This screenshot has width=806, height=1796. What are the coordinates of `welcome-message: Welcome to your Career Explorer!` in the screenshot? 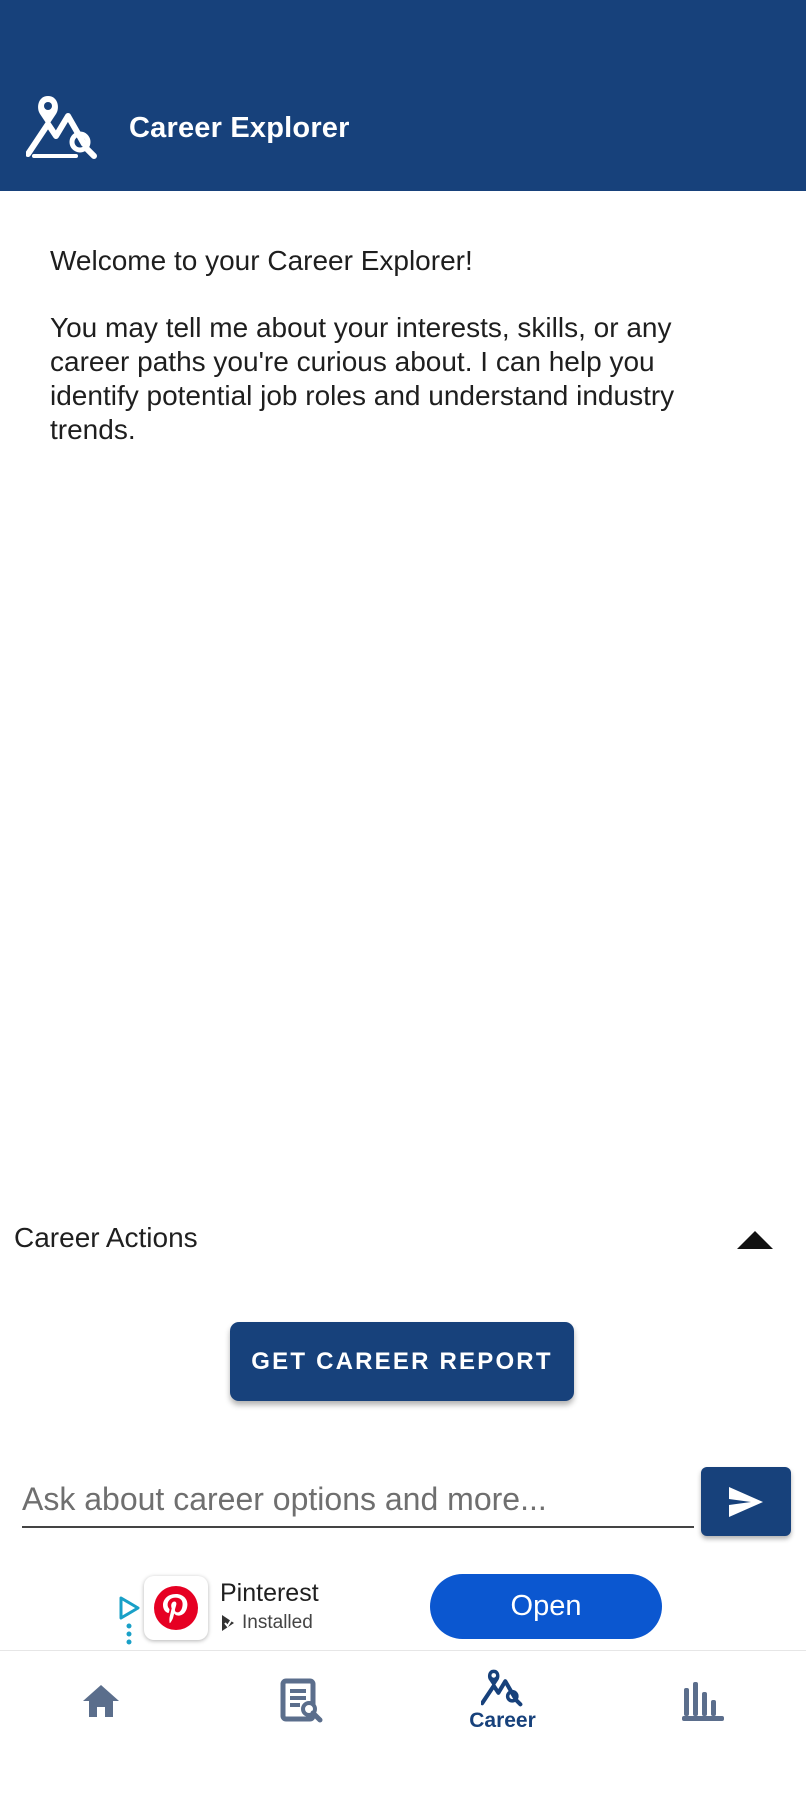 It's located at (261, 260).